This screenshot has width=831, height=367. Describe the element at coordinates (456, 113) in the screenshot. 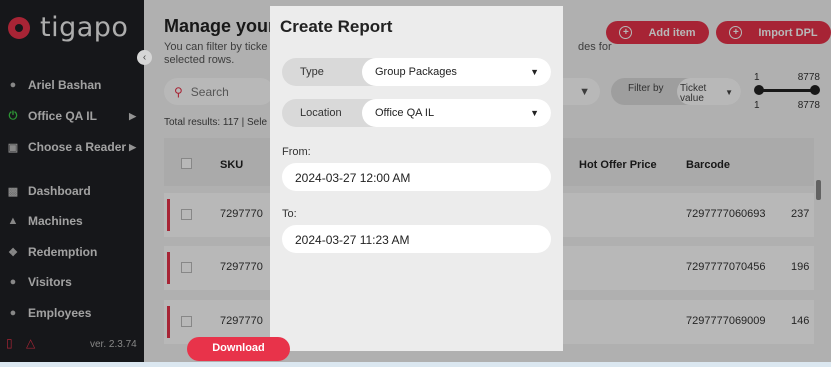

I see `location-select: Office QA IL ▼` at that location.